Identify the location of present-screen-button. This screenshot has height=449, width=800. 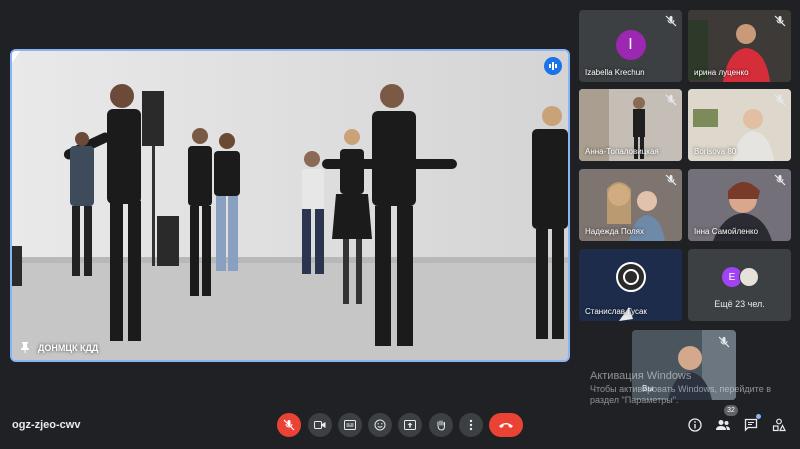
(410, 425).